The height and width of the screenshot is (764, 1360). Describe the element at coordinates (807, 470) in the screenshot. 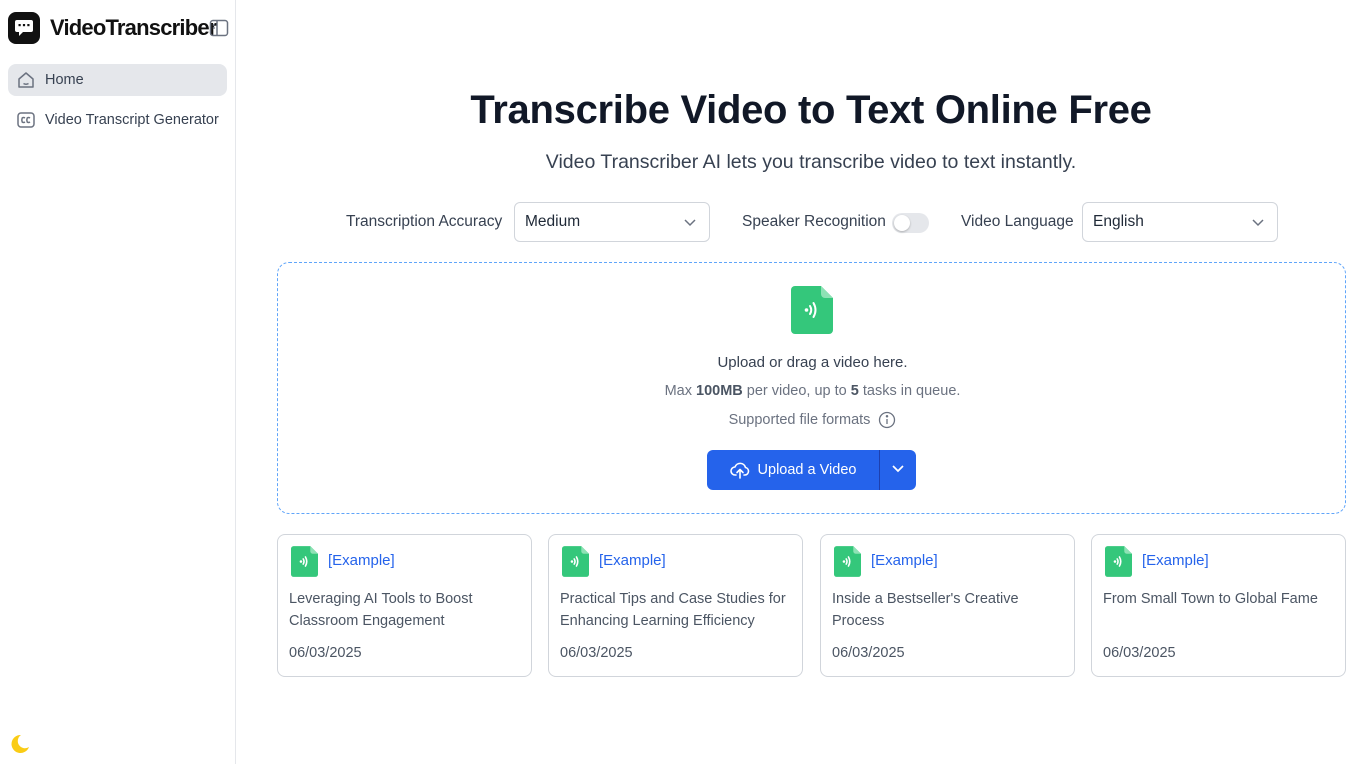

I see `upload-button-label: Upload a Video` at that location.